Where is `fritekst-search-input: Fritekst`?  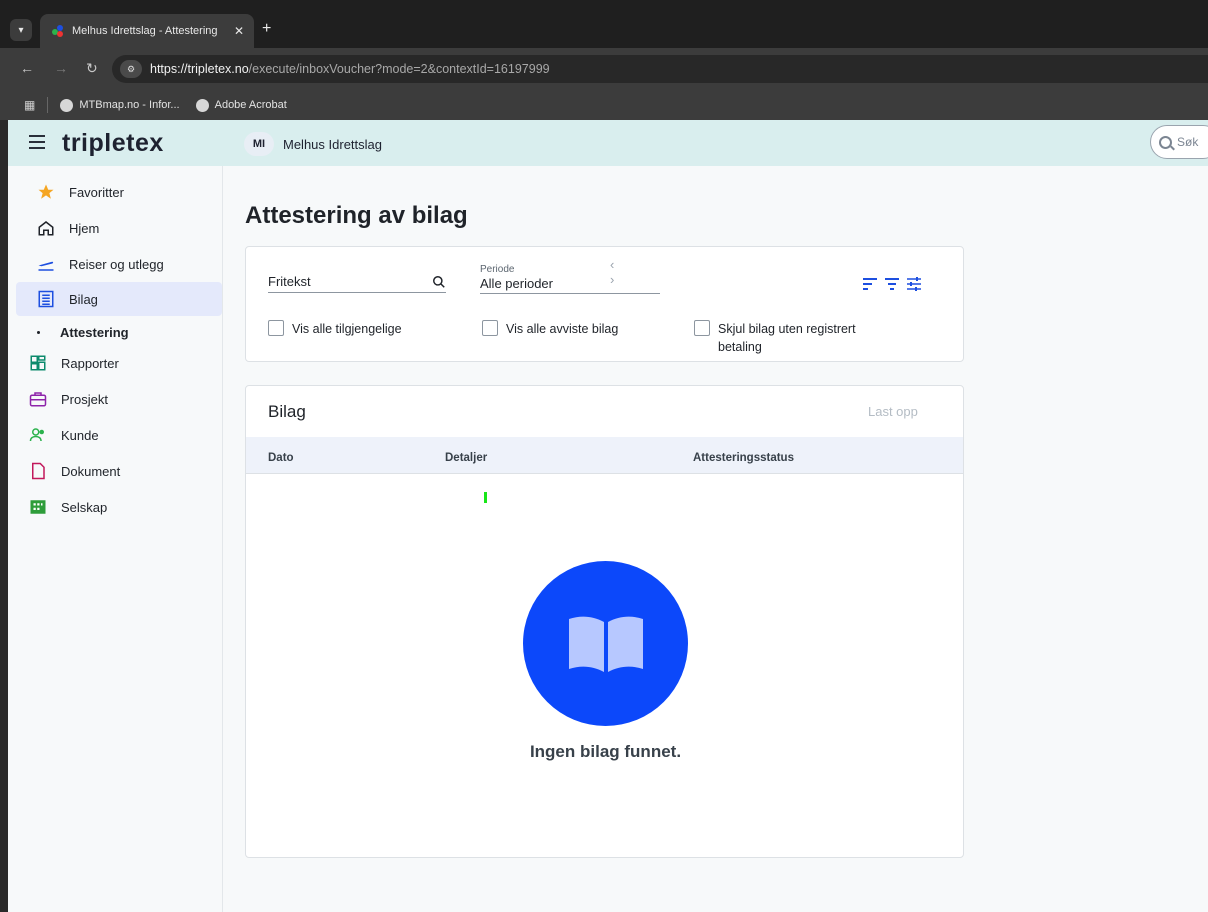
fritekst-search-input: Fritekst is located at coordinates (357, 283).